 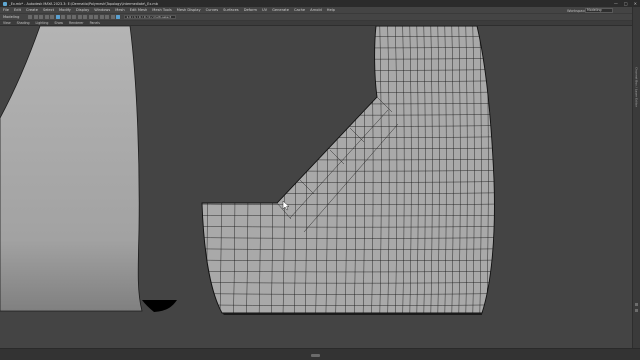 What do you see at coordinates (85, 17) in the screenshot?
I see `snap-point-icon` at bounding box center [85, 17].